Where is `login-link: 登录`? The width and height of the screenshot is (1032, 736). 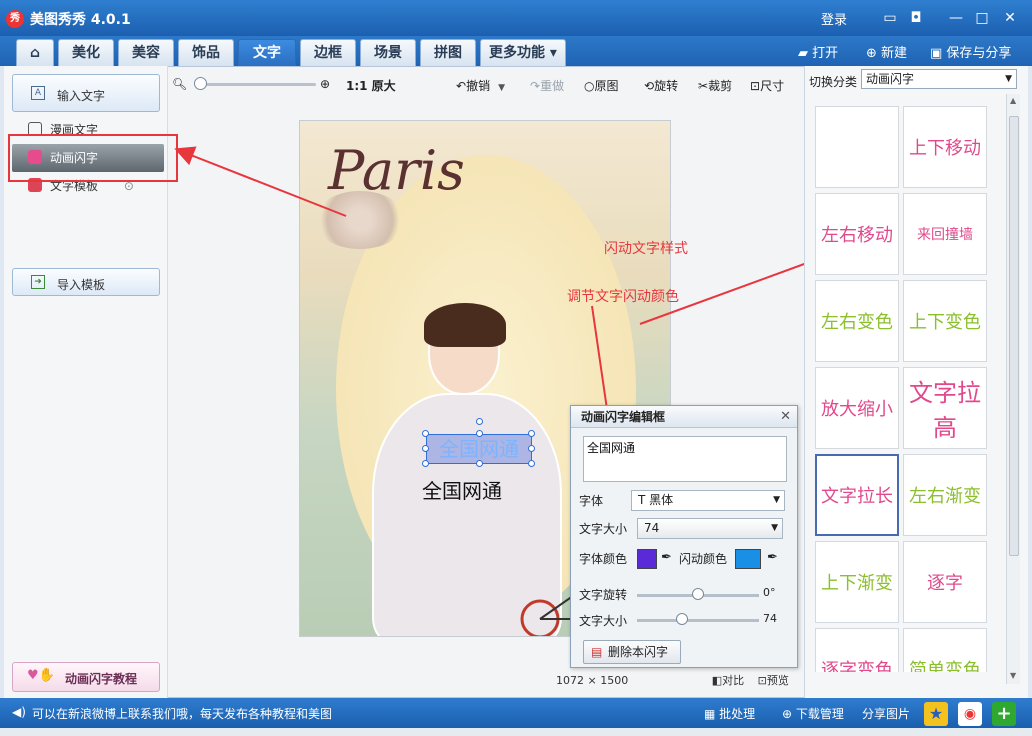 login-link: 登录 is located at coordinates (834, 18).